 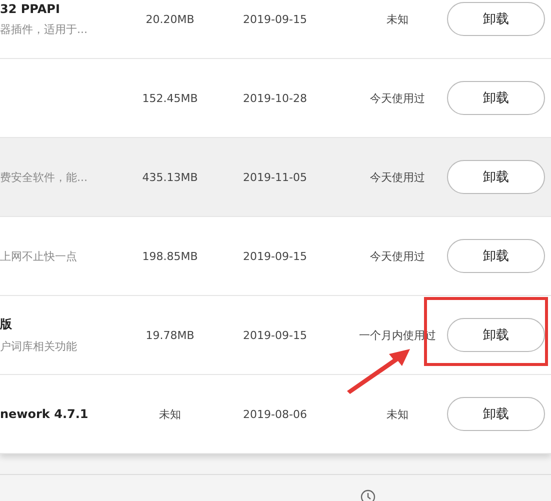 What do you see at coordinates (170, 98) in the screenshot?
I see `app-size: 152.45MB` at bounding box center [170, 98].